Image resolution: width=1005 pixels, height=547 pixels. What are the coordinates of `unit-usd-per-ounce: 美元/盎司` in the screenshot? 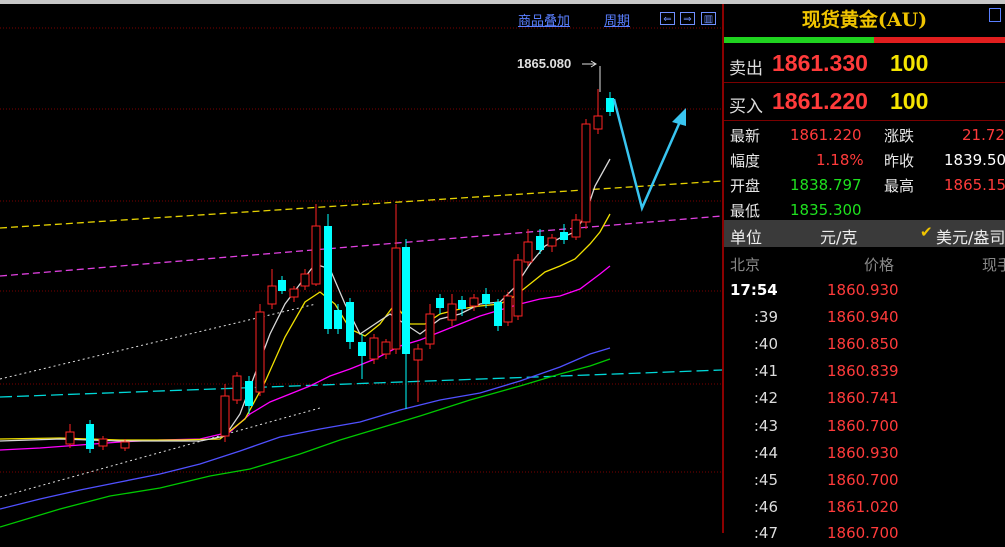 It's located at (970, 236).